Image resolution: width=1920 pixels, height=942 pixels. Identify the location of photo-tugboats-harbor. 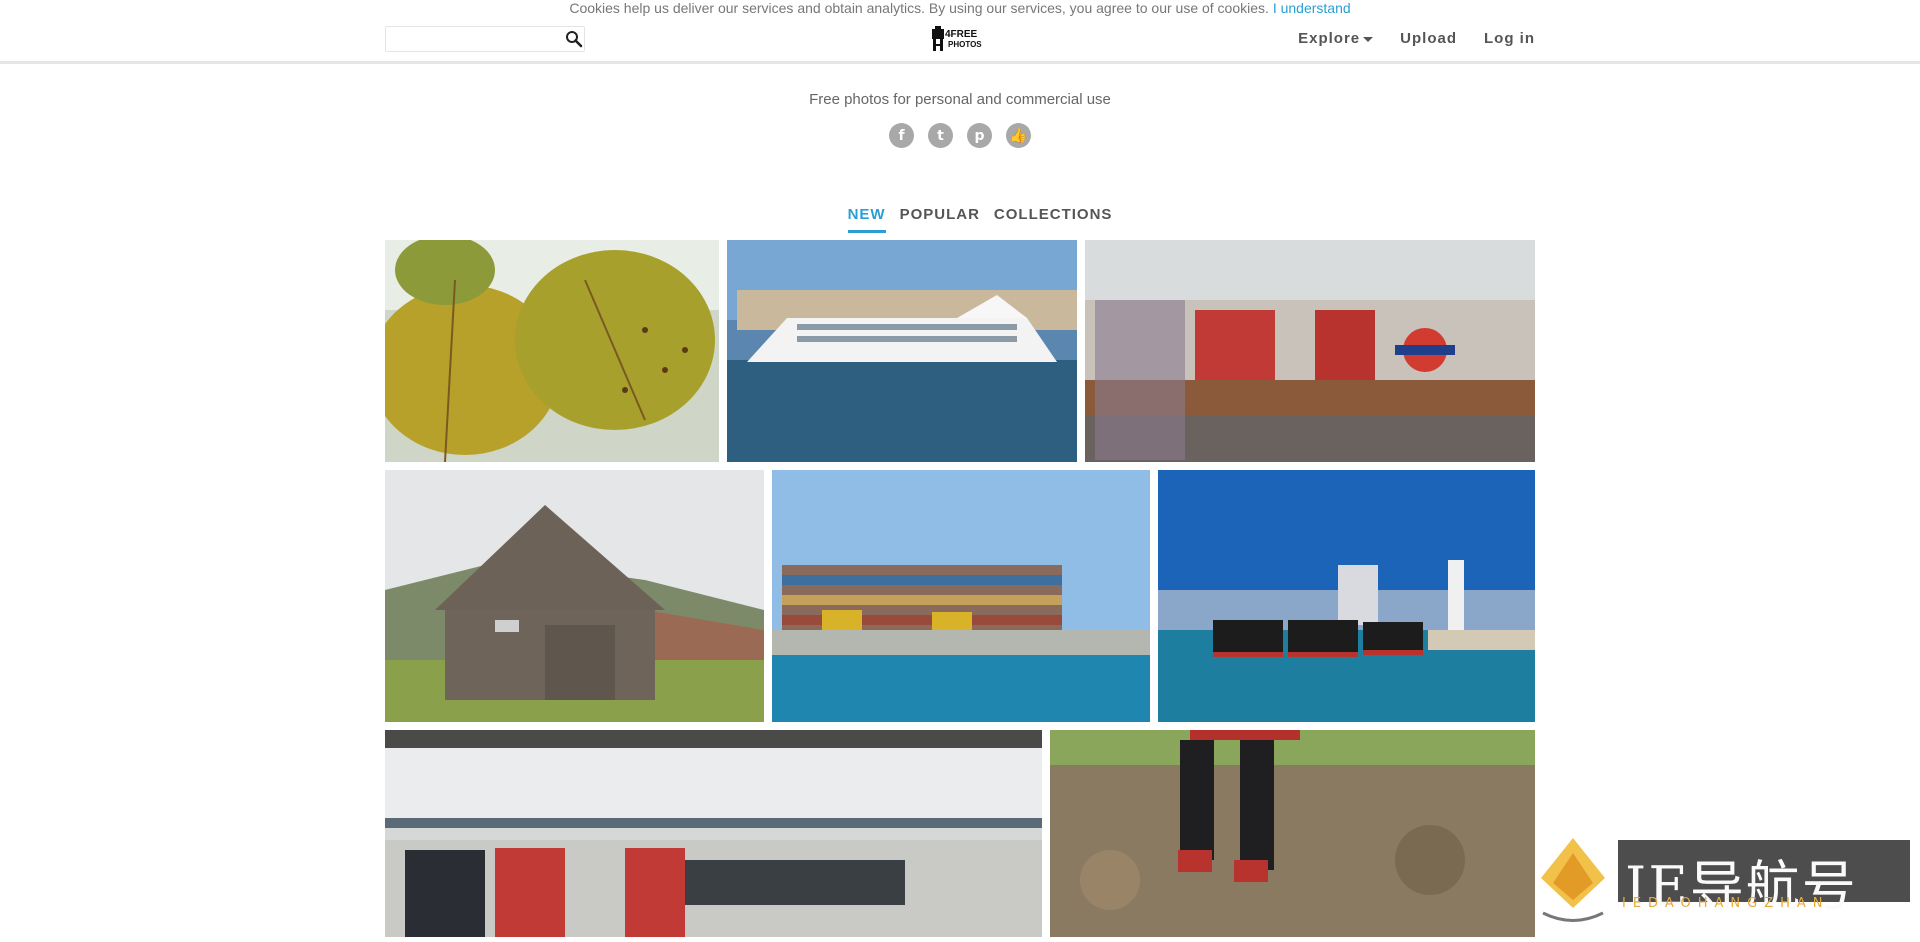
(1346, 596).